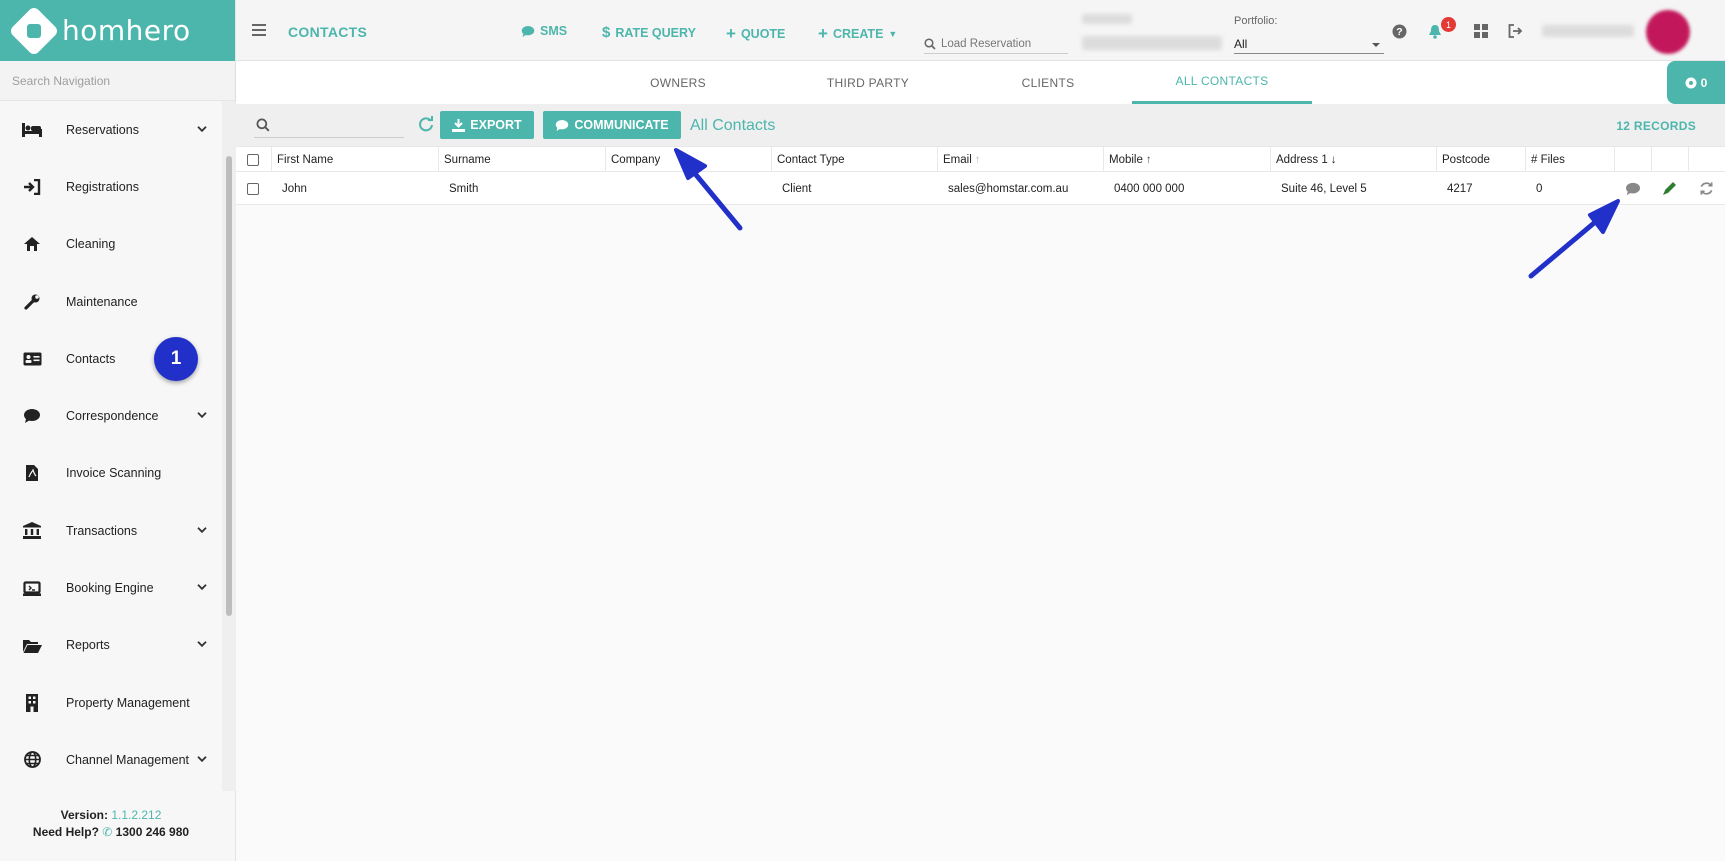 The image size is (1725, 861). I want to click on sidebar-item-channel-management: Channel Management, so click(111, 759).